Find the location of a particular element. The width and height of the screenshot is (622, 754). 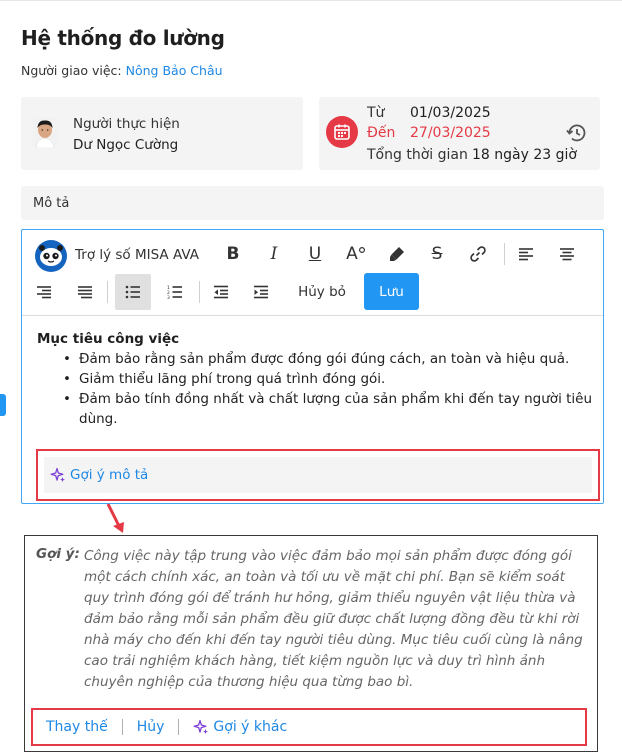

align-center-icon is located at coordinates (567, 254).